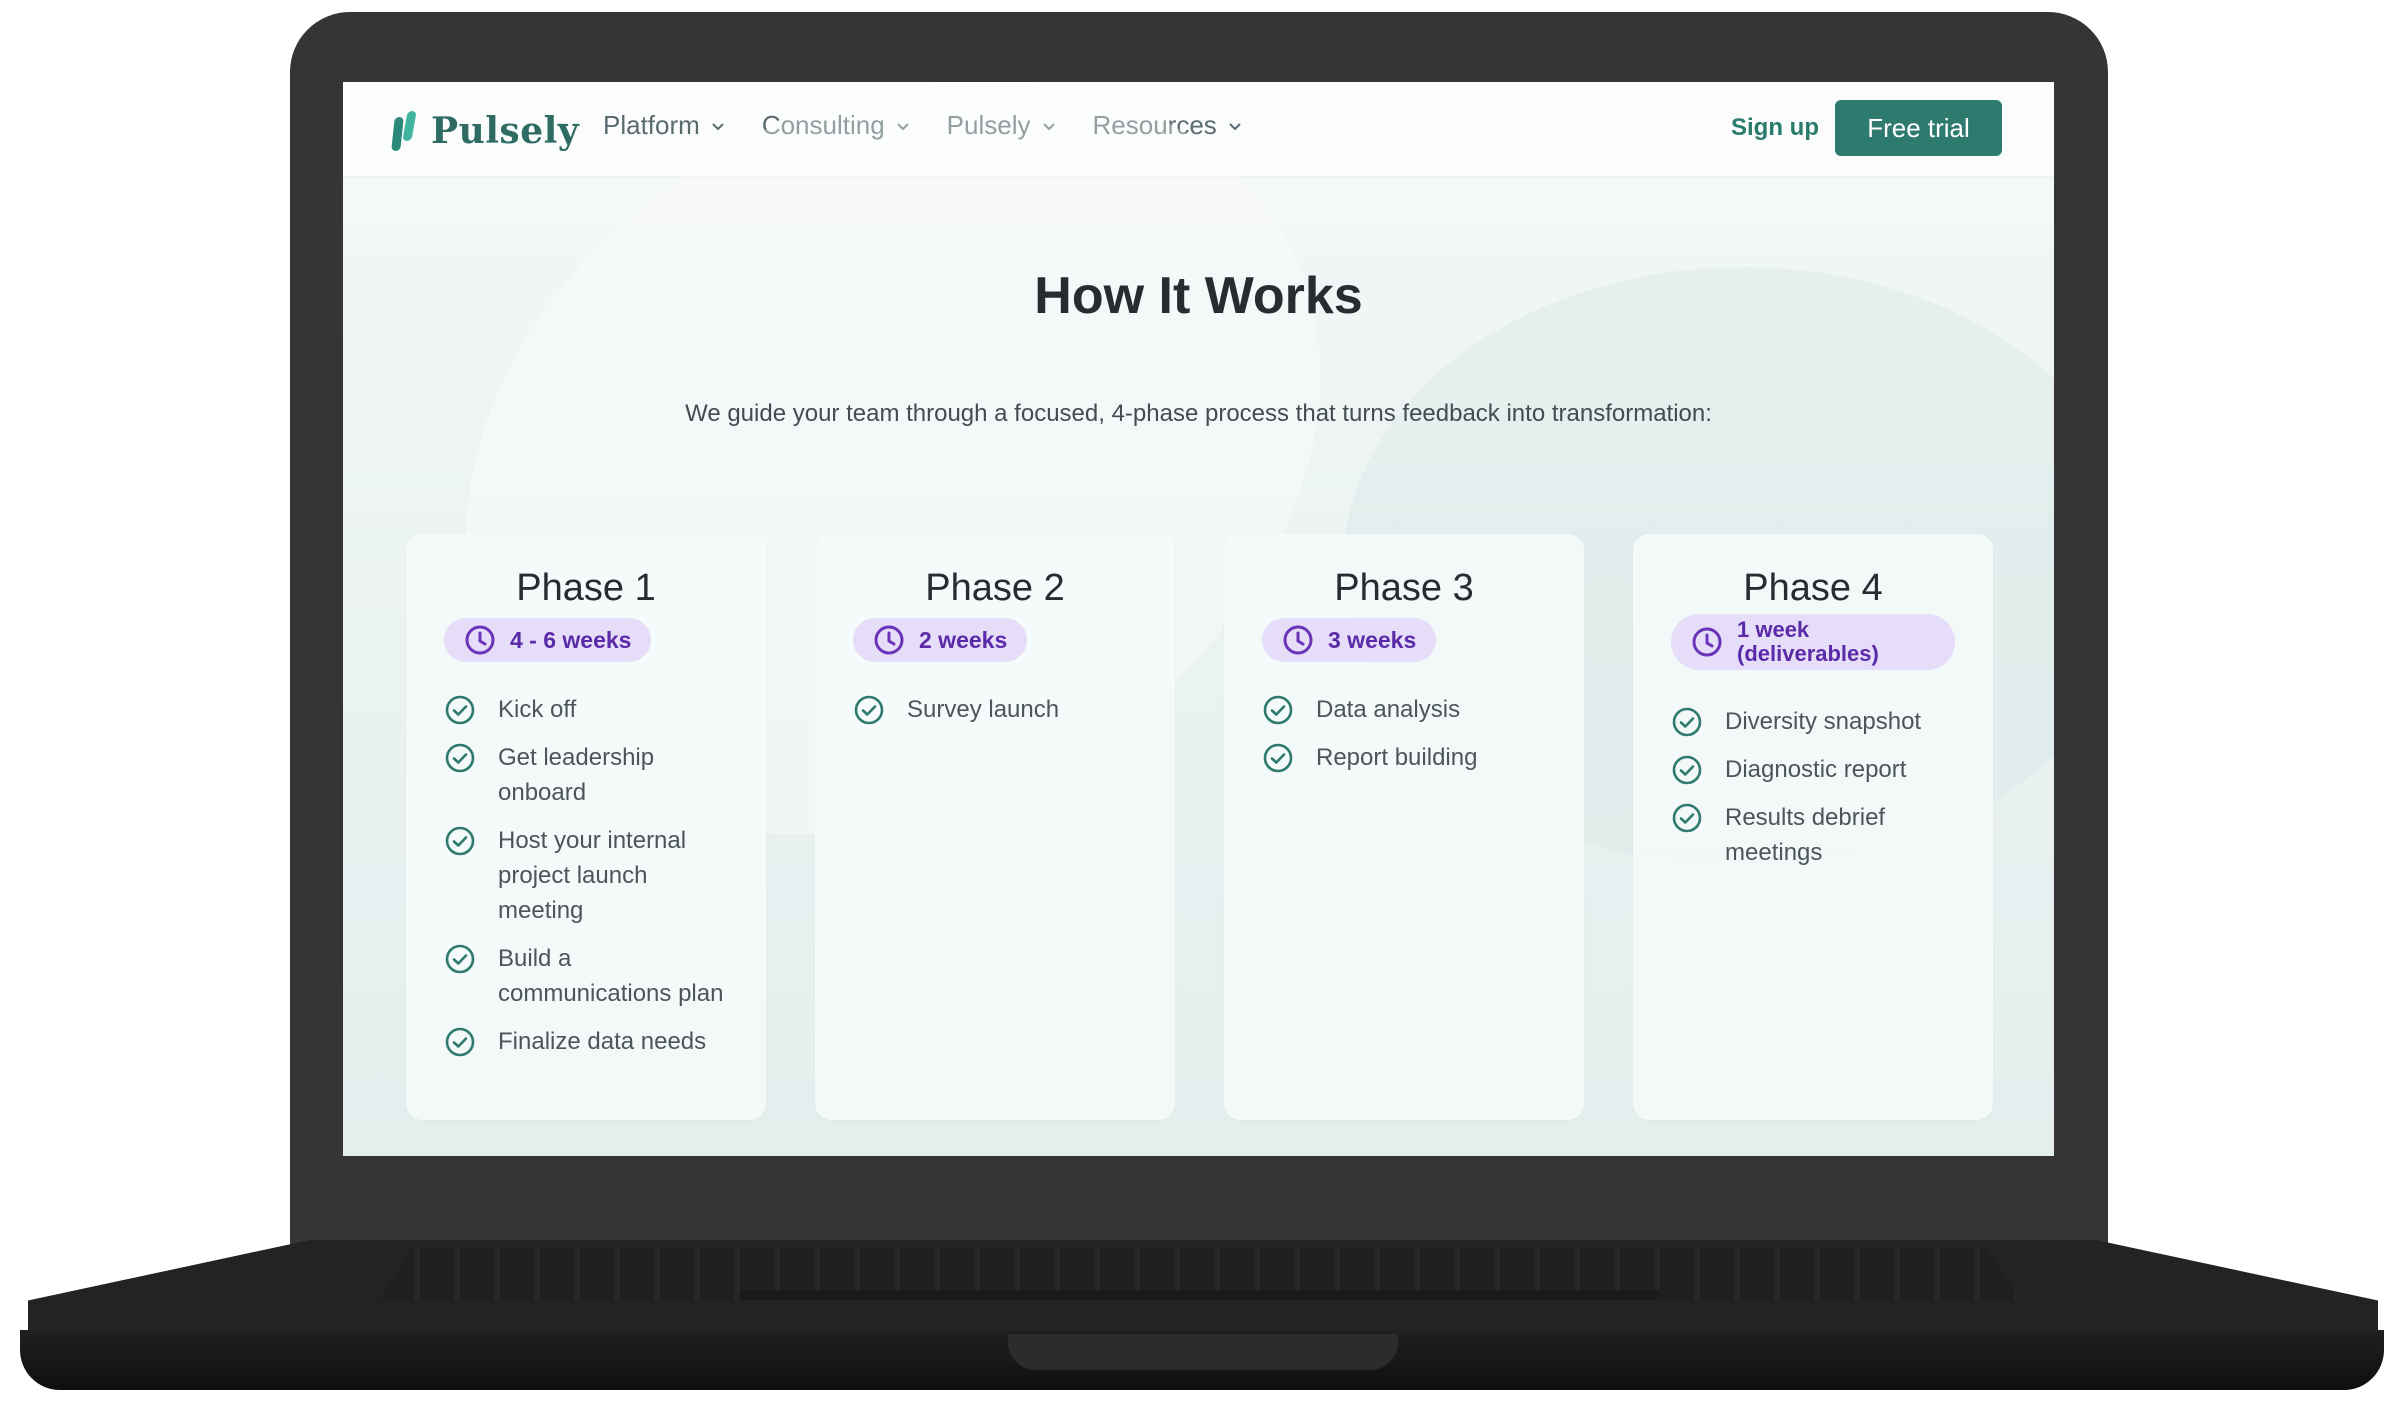  Describe the element at coordinates (1198, 296) in the screenshot. I see `section-title: How It Works` at that location.